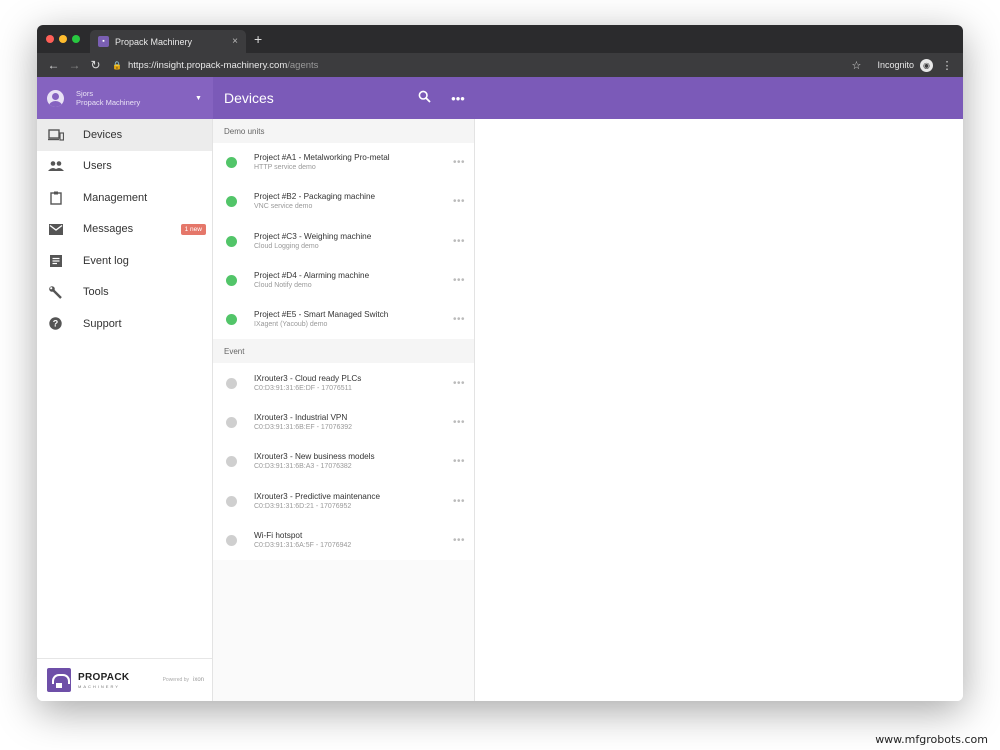 This screenshot has width=1000, height=750. Describe the element at coordinates (124, 167) in the screenshot. I see `sidebar-item-users: Users` at that location.